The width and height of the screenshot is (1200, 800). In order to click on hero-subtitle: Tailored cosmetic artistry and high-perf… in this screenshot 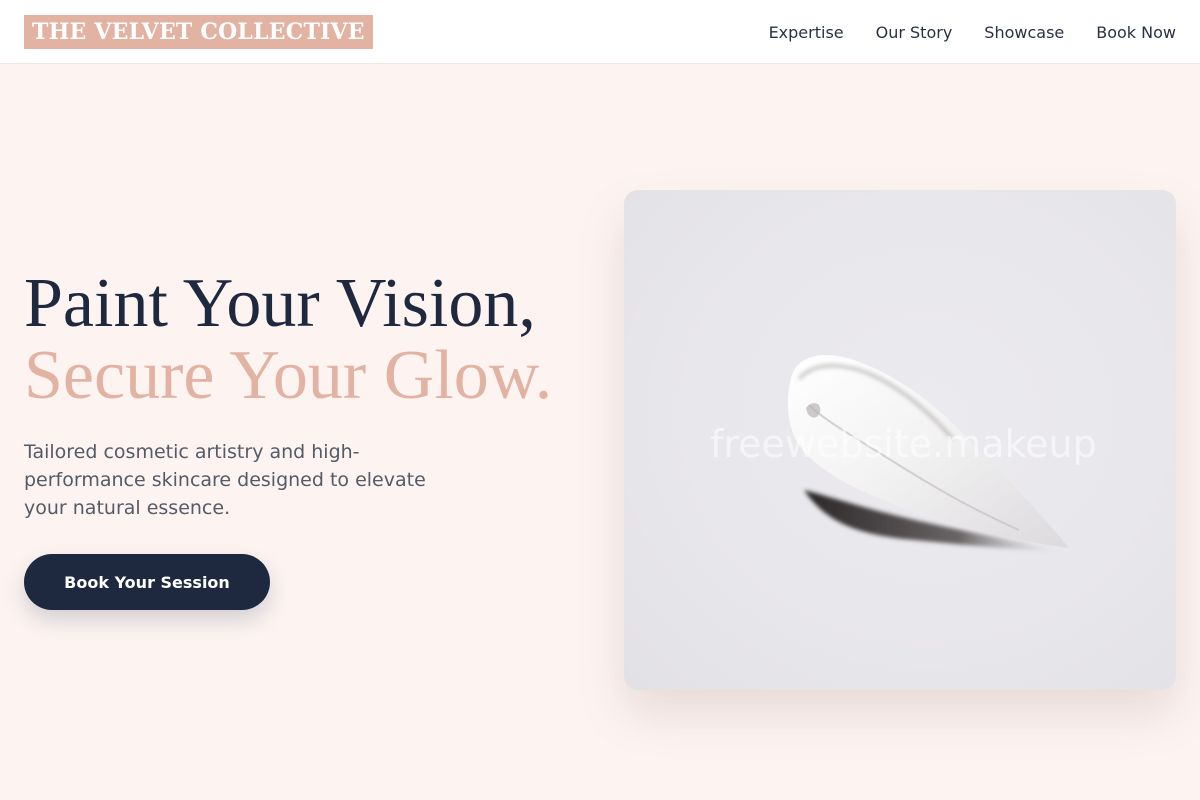, I will do `click(225, 480)`.